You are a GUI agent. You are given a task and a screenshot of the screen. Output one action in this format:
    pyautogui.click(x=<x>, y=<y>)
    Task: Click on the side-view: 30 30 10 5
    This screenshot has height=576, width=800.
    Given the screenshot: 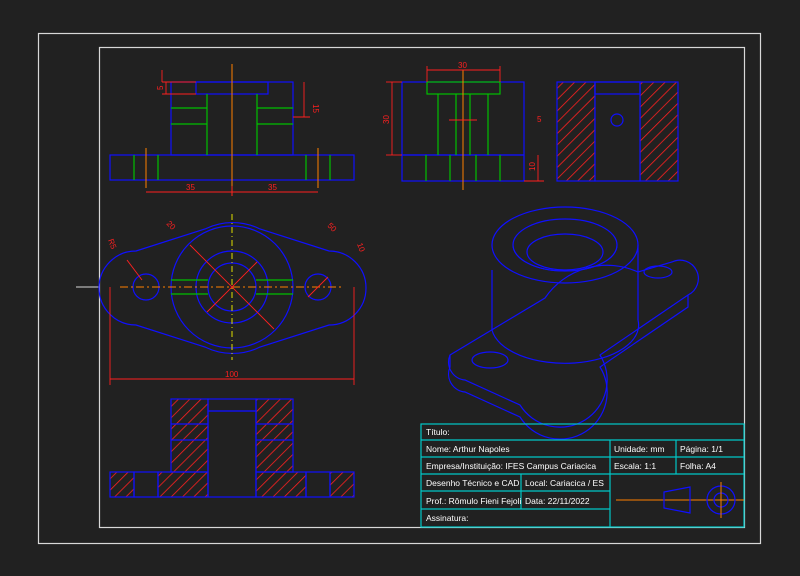 What is the action you would take?
    pyautogui.click(x=463, y=125)
    